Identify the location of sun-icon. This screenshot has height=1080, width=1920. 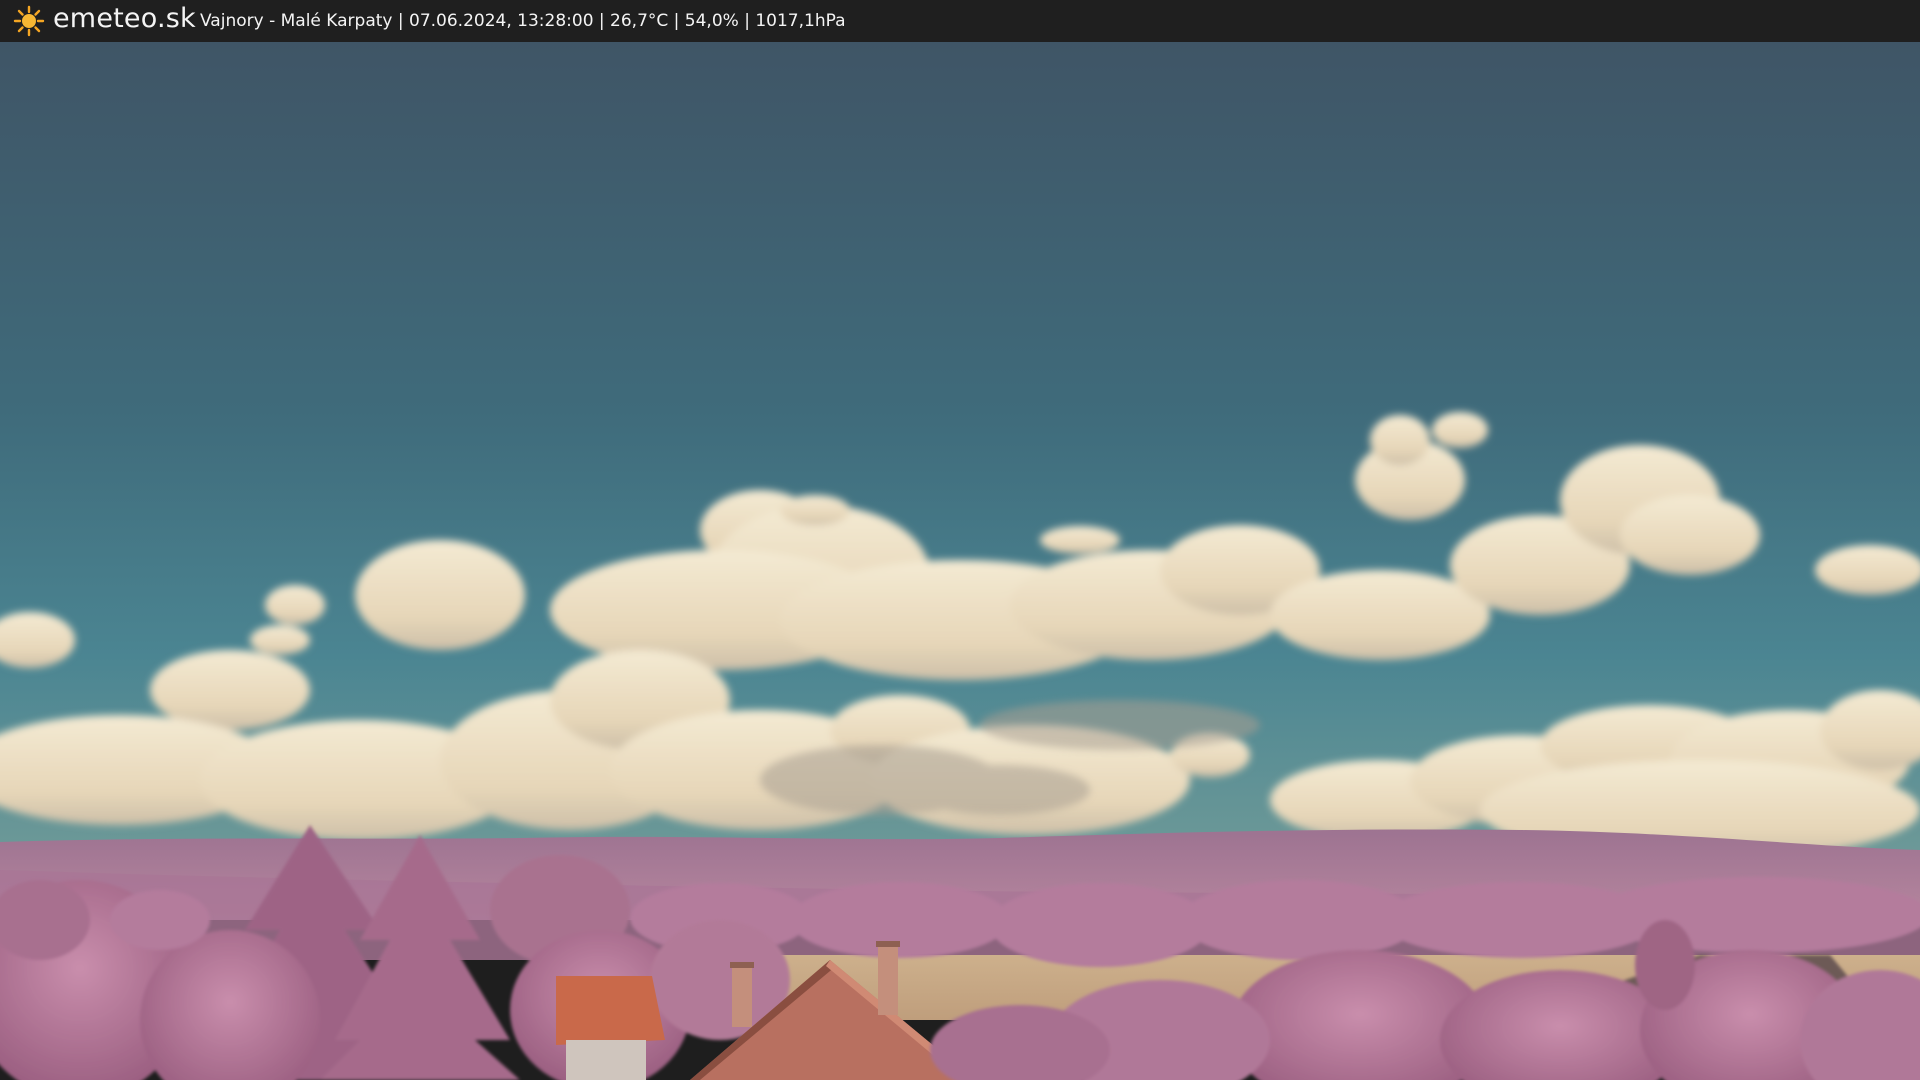
(29, 21).